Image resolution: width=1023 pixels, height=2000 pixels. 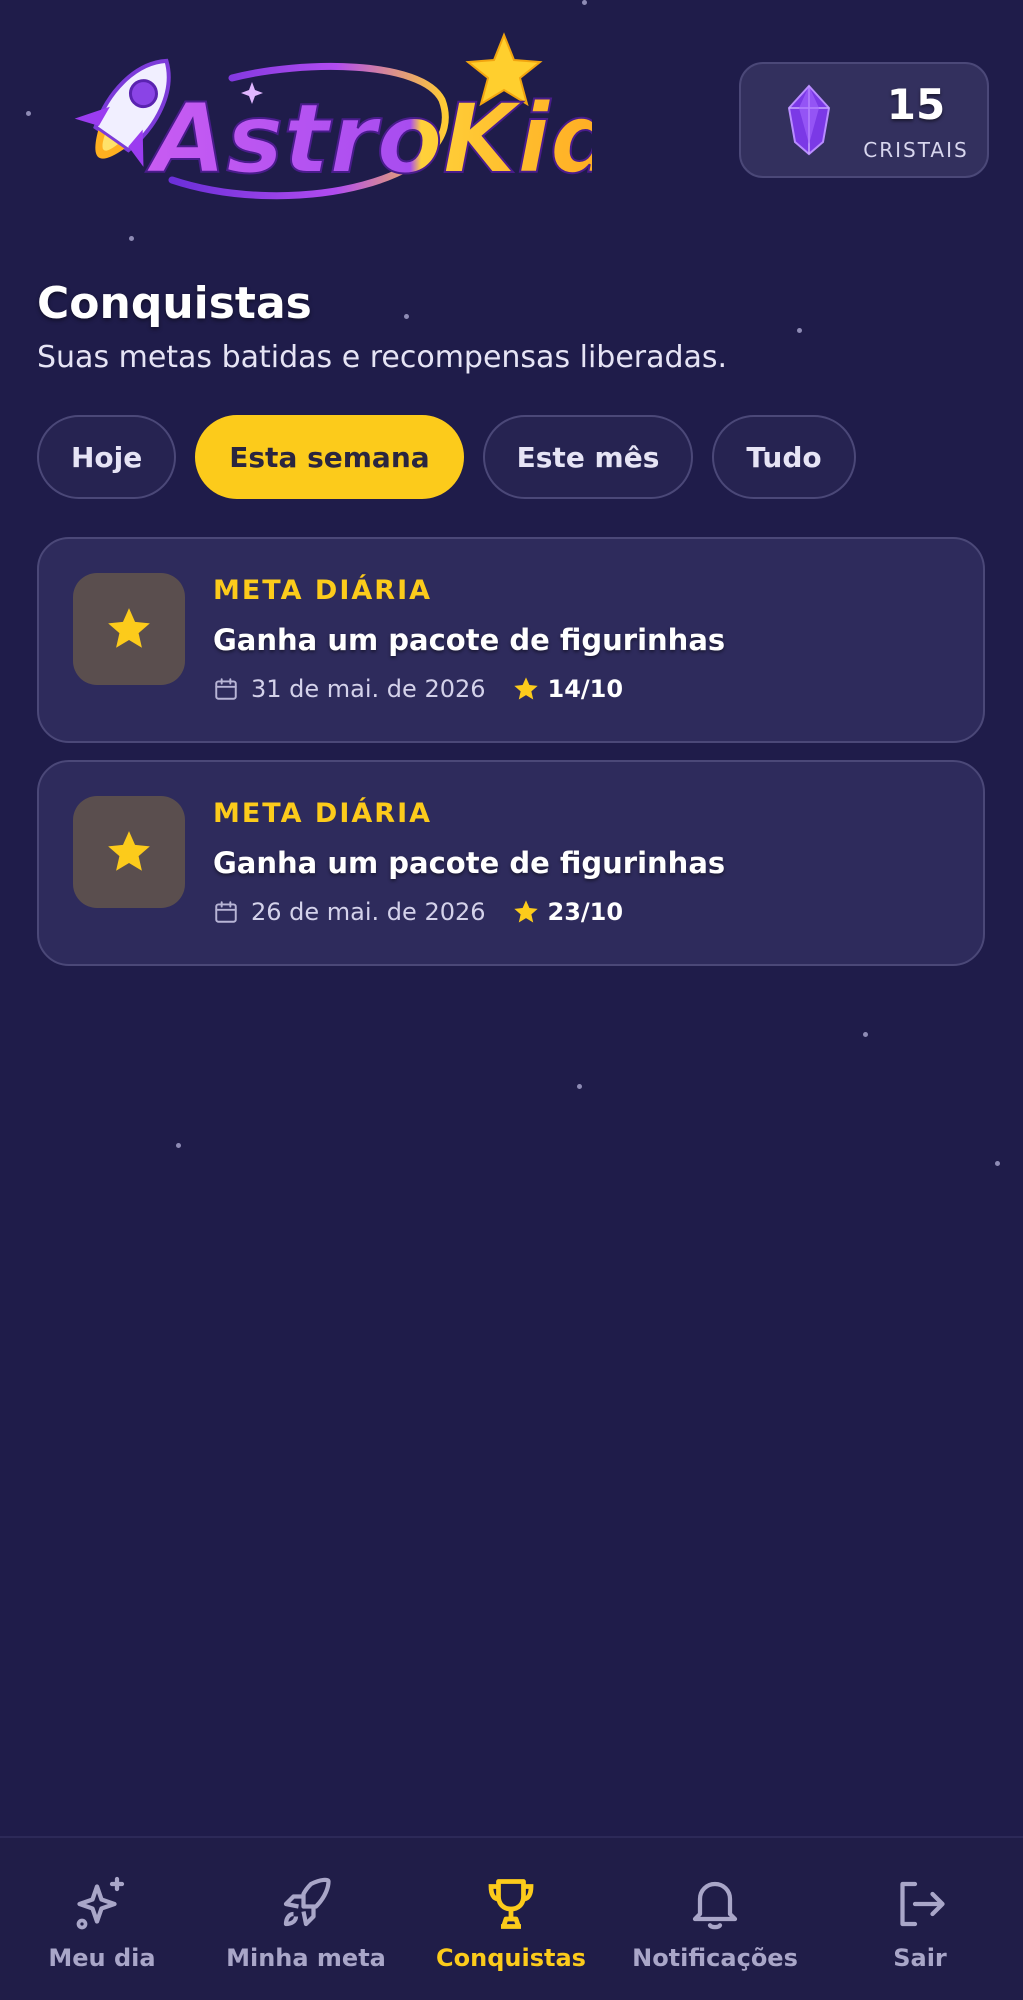 What do you see at coordinates (585, 689) in the screenshot?
I see `achievement-score: 14/10` at bounding box center [585, 689].